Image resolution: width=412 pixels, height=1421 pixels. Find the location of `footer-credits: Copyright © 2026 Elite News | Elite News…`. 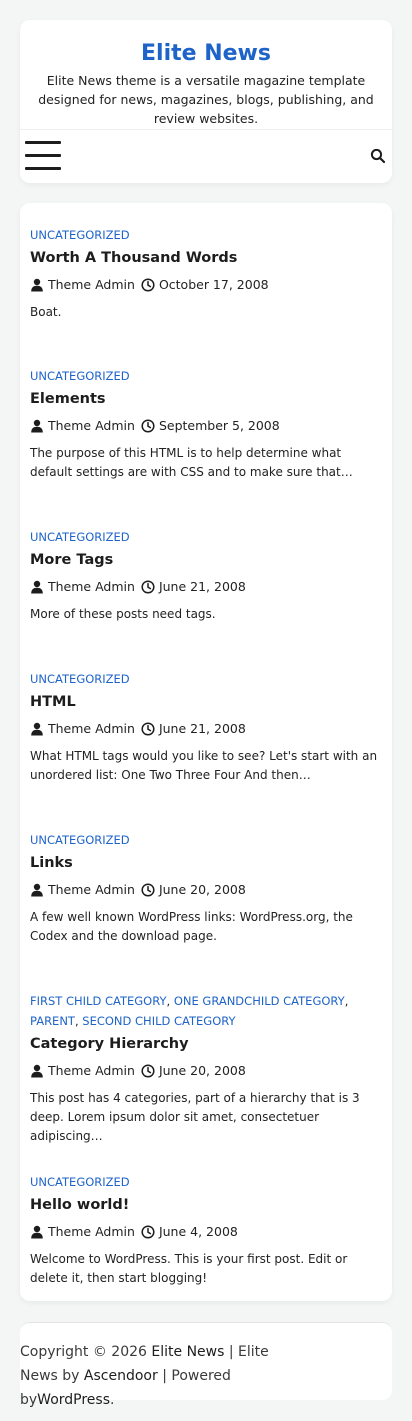

footer-credits: Copyright © 2026 Elite News | Elite News… is located at coordinates (151, 1376).